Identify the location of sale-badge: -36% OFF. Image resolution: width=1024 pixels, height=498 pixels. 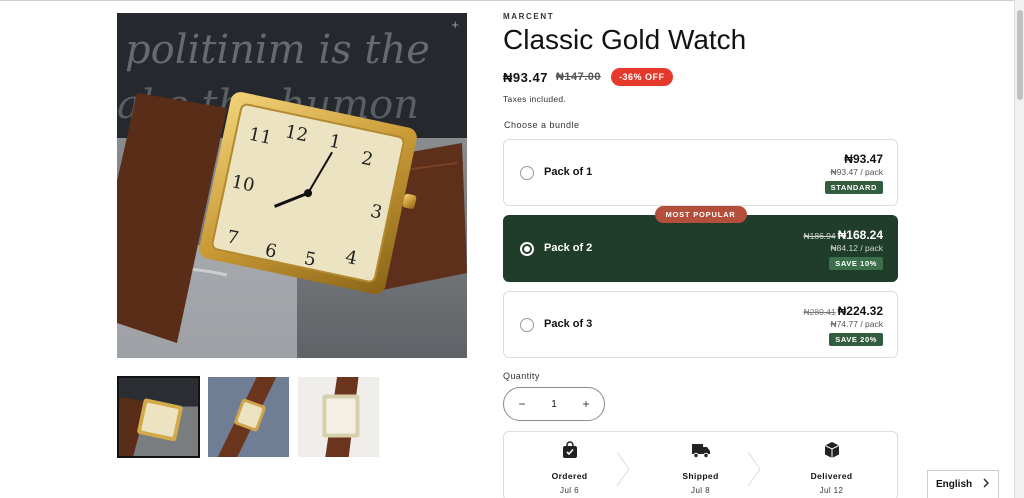
(642, 77).